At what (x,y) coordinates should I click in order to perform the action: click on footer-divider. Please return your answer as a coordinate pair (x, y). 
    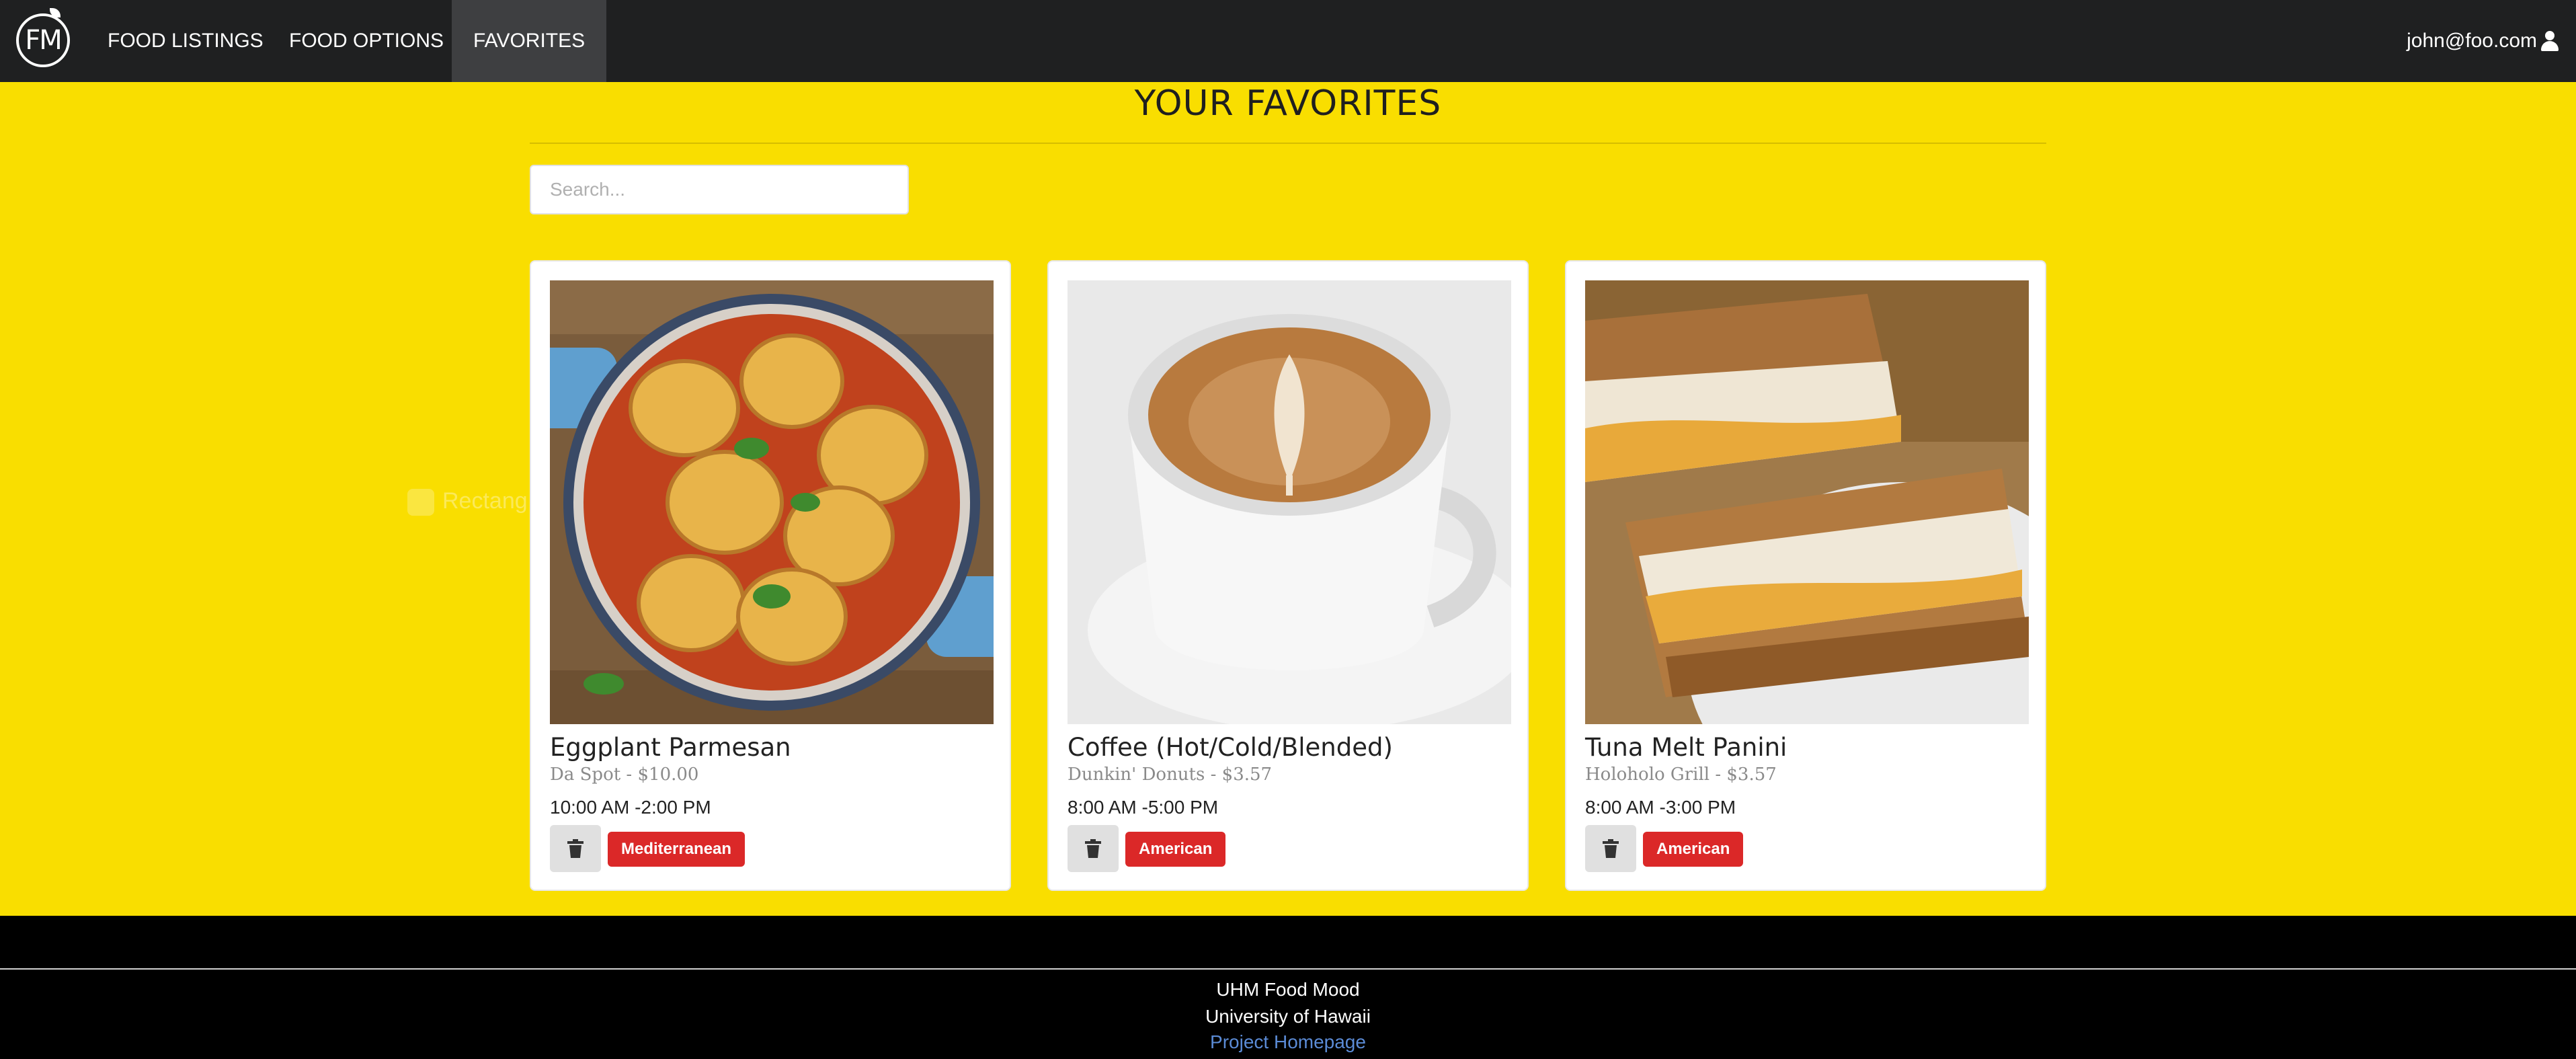
    Looking at the image, I should click on (1288, 969).